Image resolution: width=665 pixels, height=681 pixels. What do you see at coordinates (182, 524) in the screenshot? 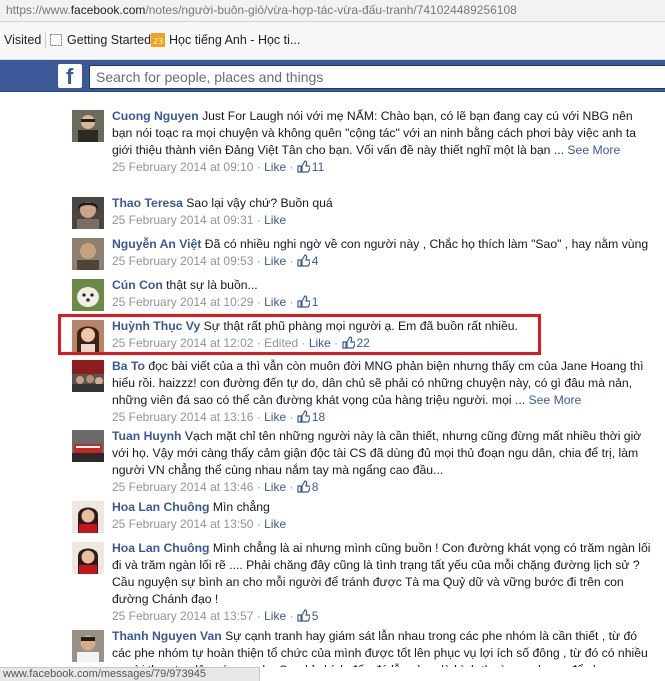
I see `comment-timestamp: 25 February 2014 at 13:50` at bounding box center [182, 524].